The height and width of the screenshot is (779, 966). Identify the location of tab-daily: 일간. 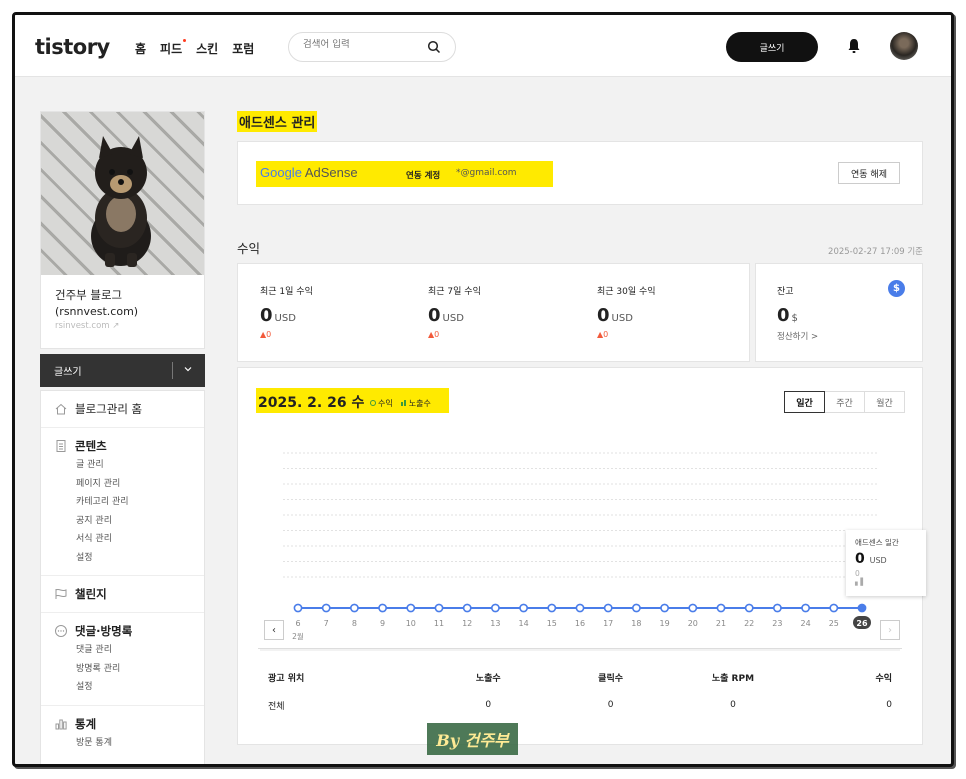
(804, 402).